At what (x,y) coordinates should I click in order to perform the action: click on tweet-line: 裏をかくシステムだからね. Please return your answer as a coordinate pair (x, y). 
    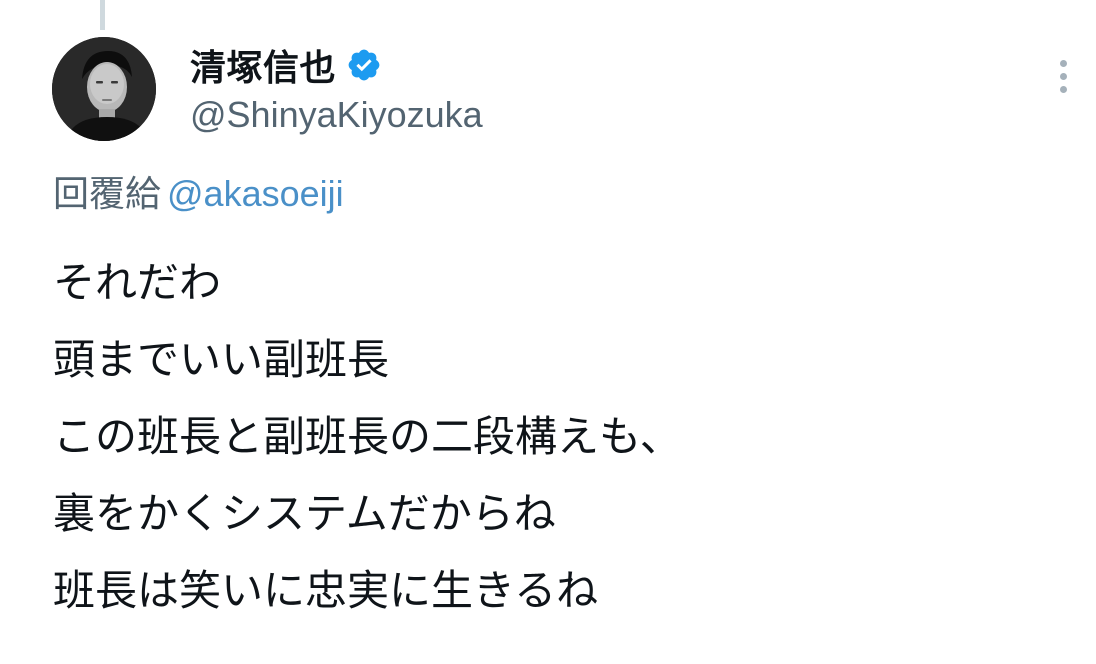
    Looking at the image, I should click on (304, 513).